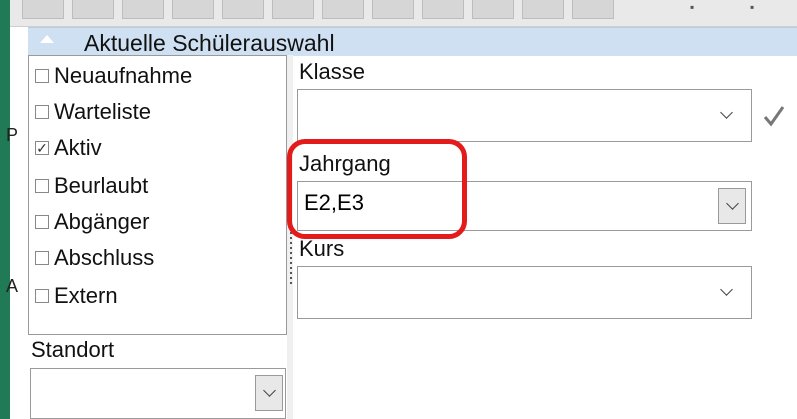  I want to click on highlight-annotation, so click(377, 189).